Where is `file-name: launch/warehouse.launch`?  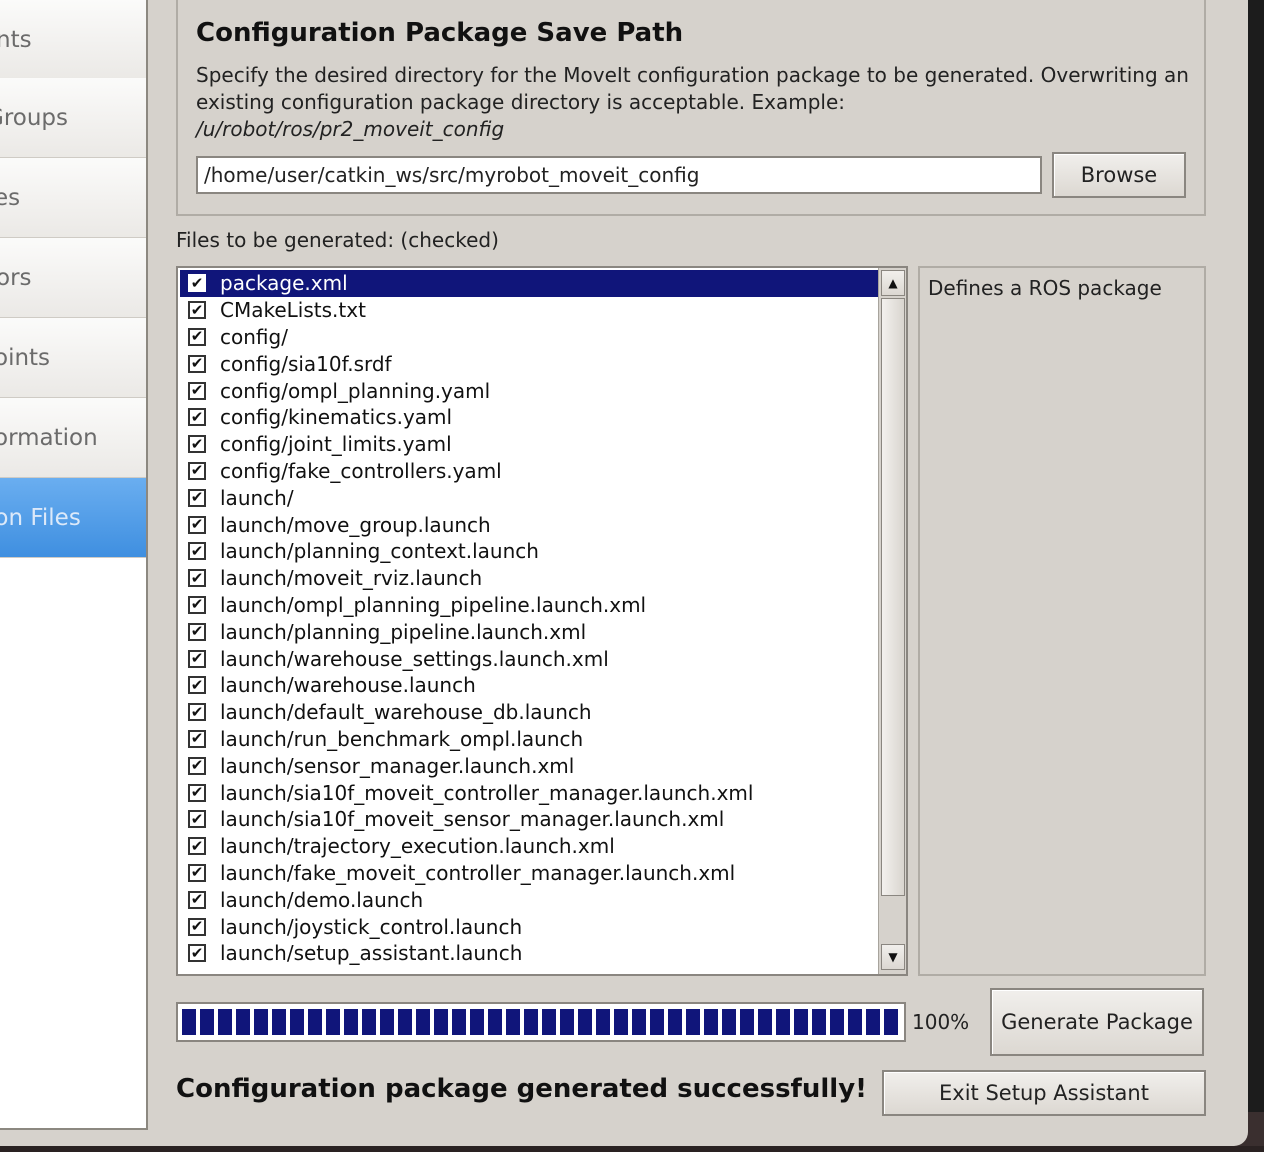
file-name: launch/warehouse.launch is located at coordinates (348, 685).